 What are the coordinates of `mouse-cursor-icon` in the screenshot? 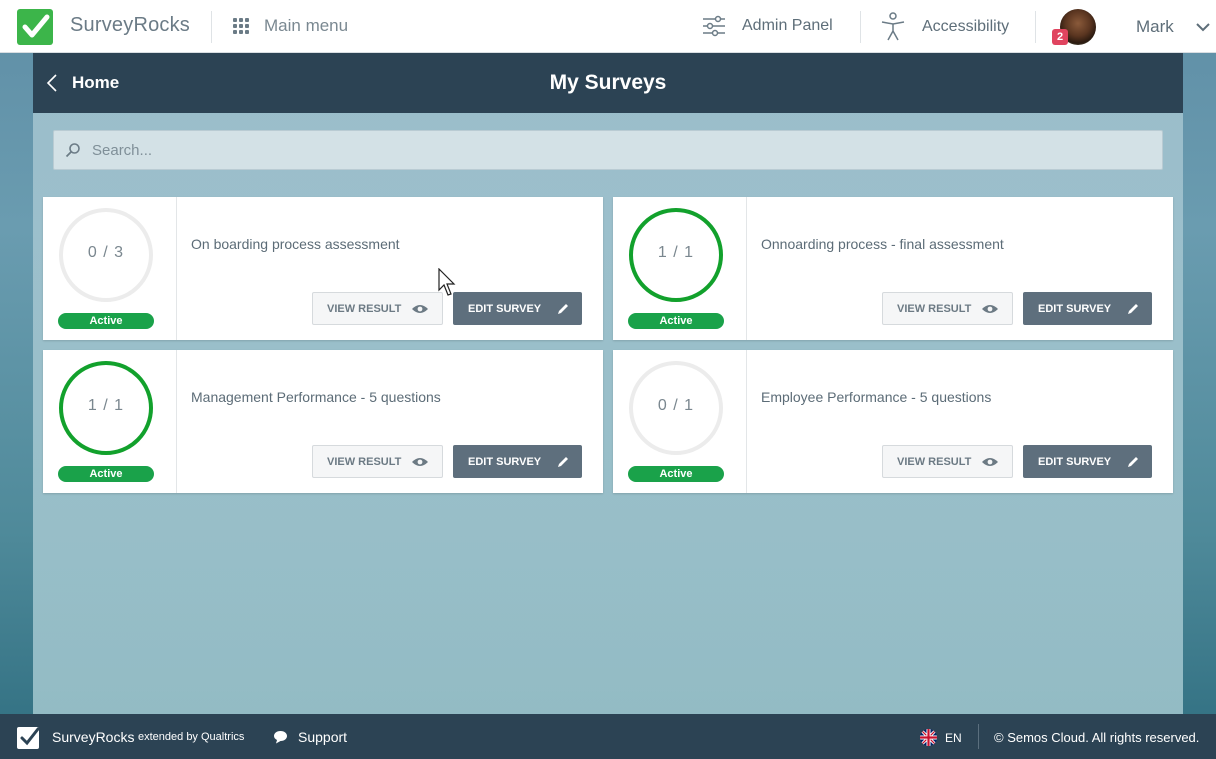 It's located at (447, 282).